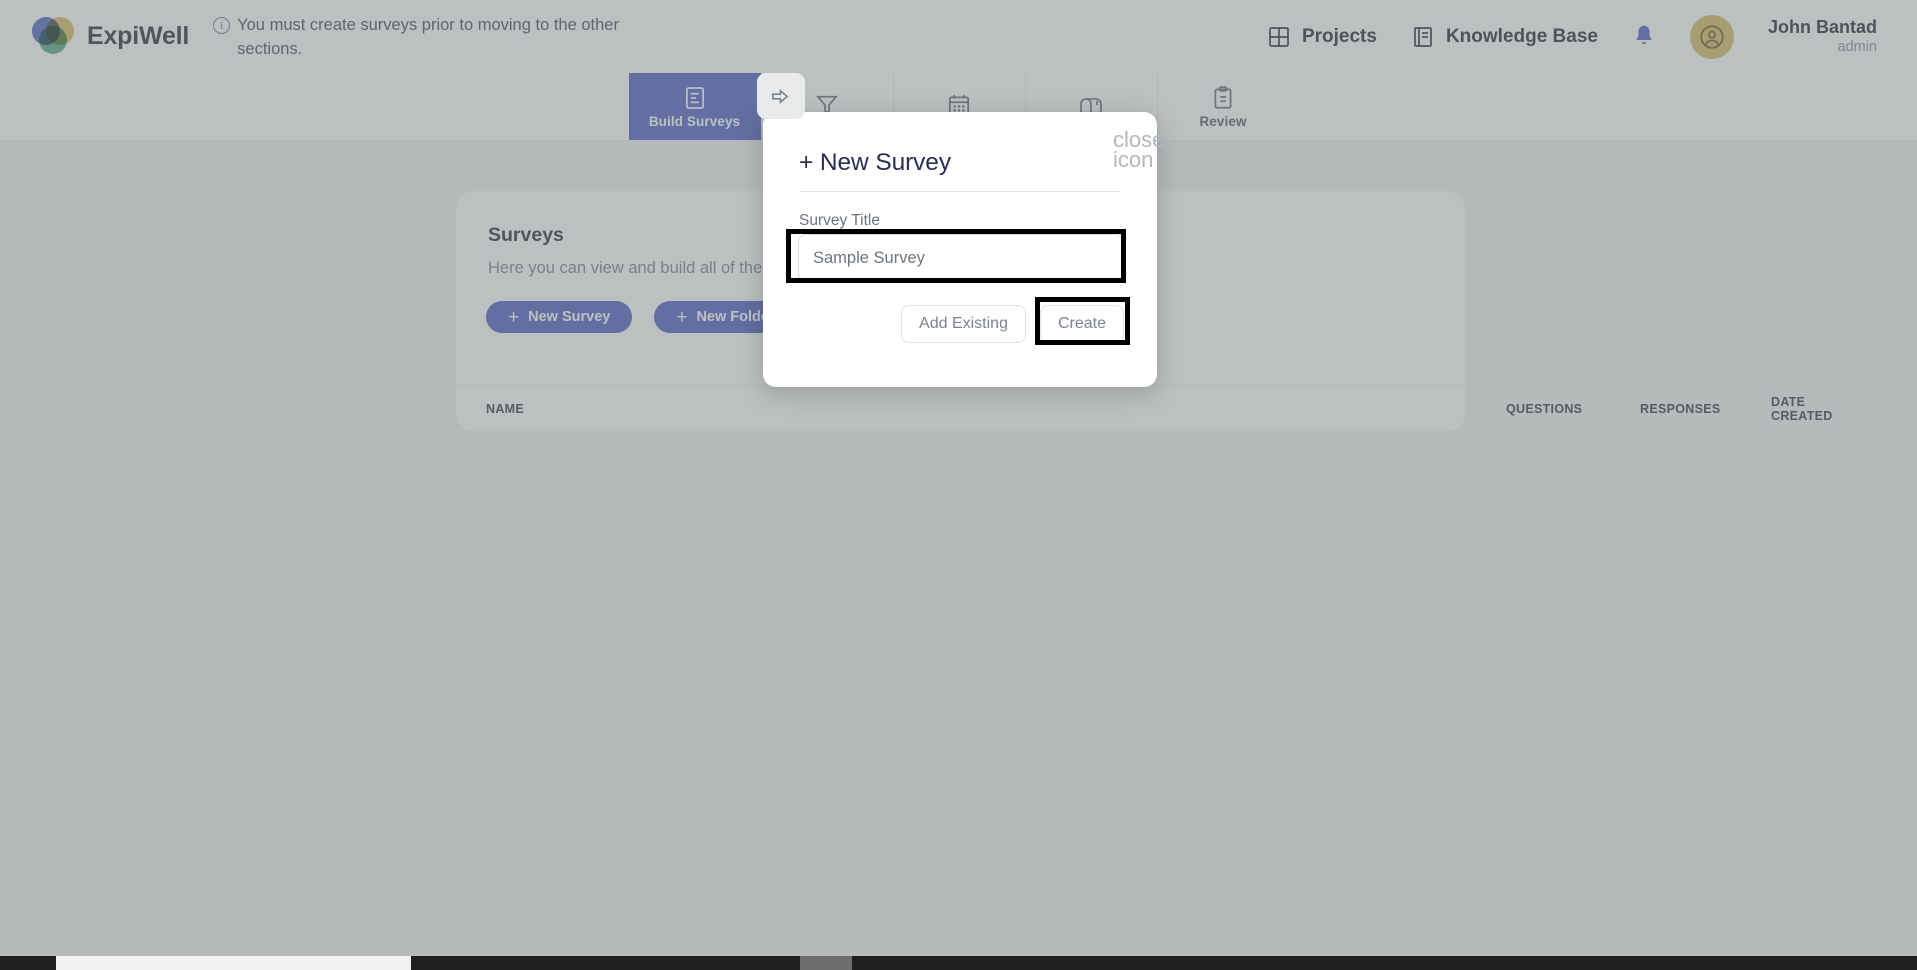  I want to click on scrollbar-thumb, so click(233, 963).